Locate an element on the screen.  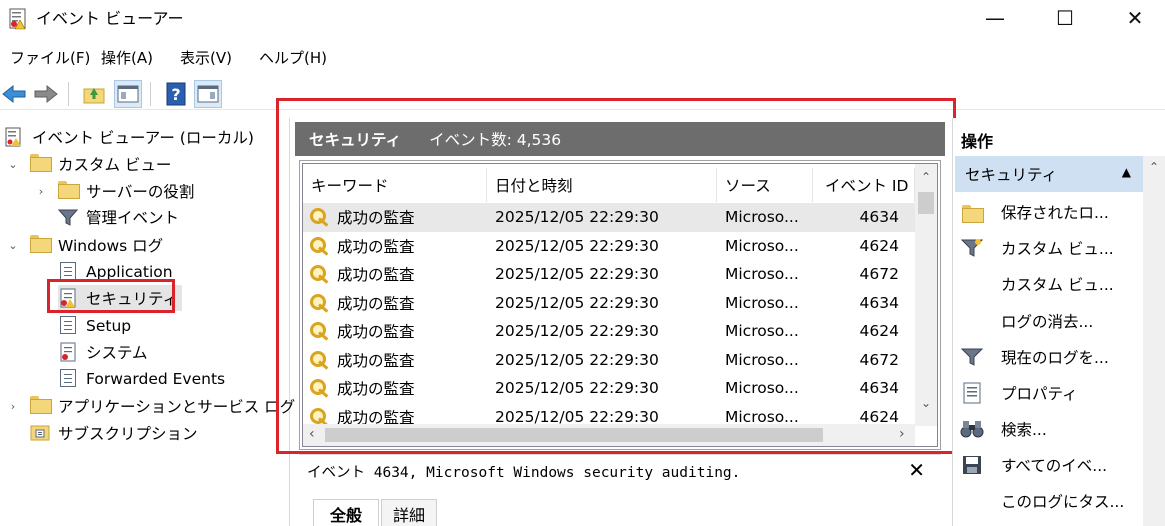
tree-label: システム is located at coordinates (117, 353).